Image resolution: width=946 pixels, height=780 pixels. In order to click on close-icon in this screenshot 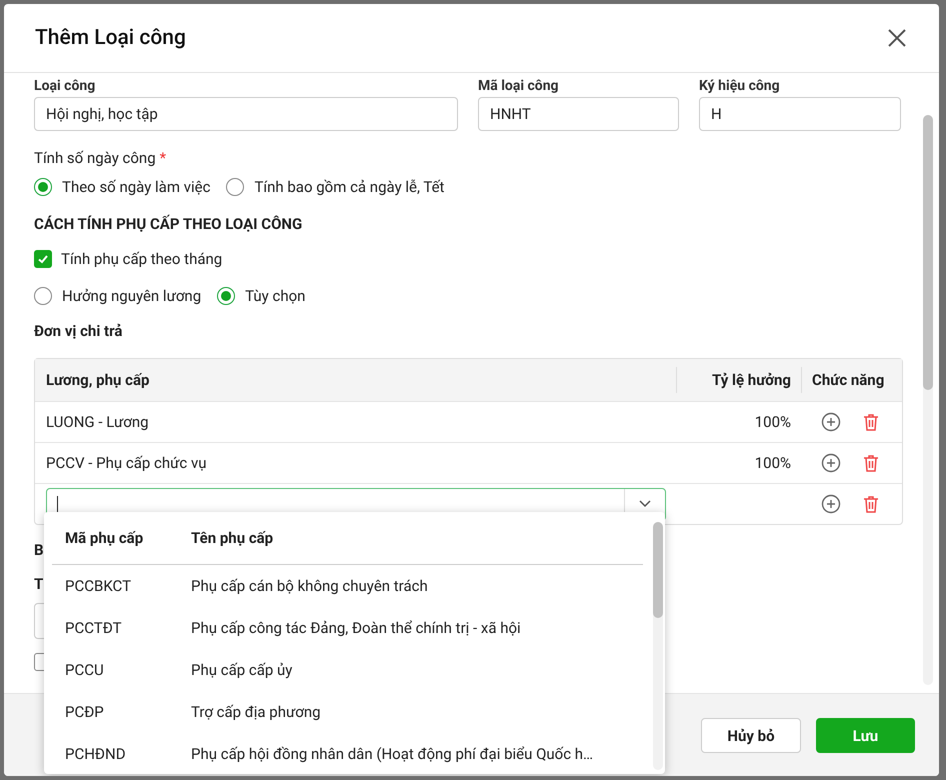, I will do `click(897, 38)`.